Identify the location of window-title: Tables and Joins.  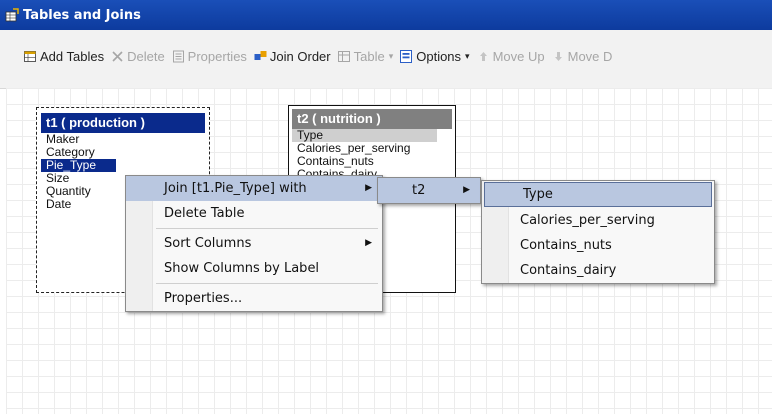
(82, 15).